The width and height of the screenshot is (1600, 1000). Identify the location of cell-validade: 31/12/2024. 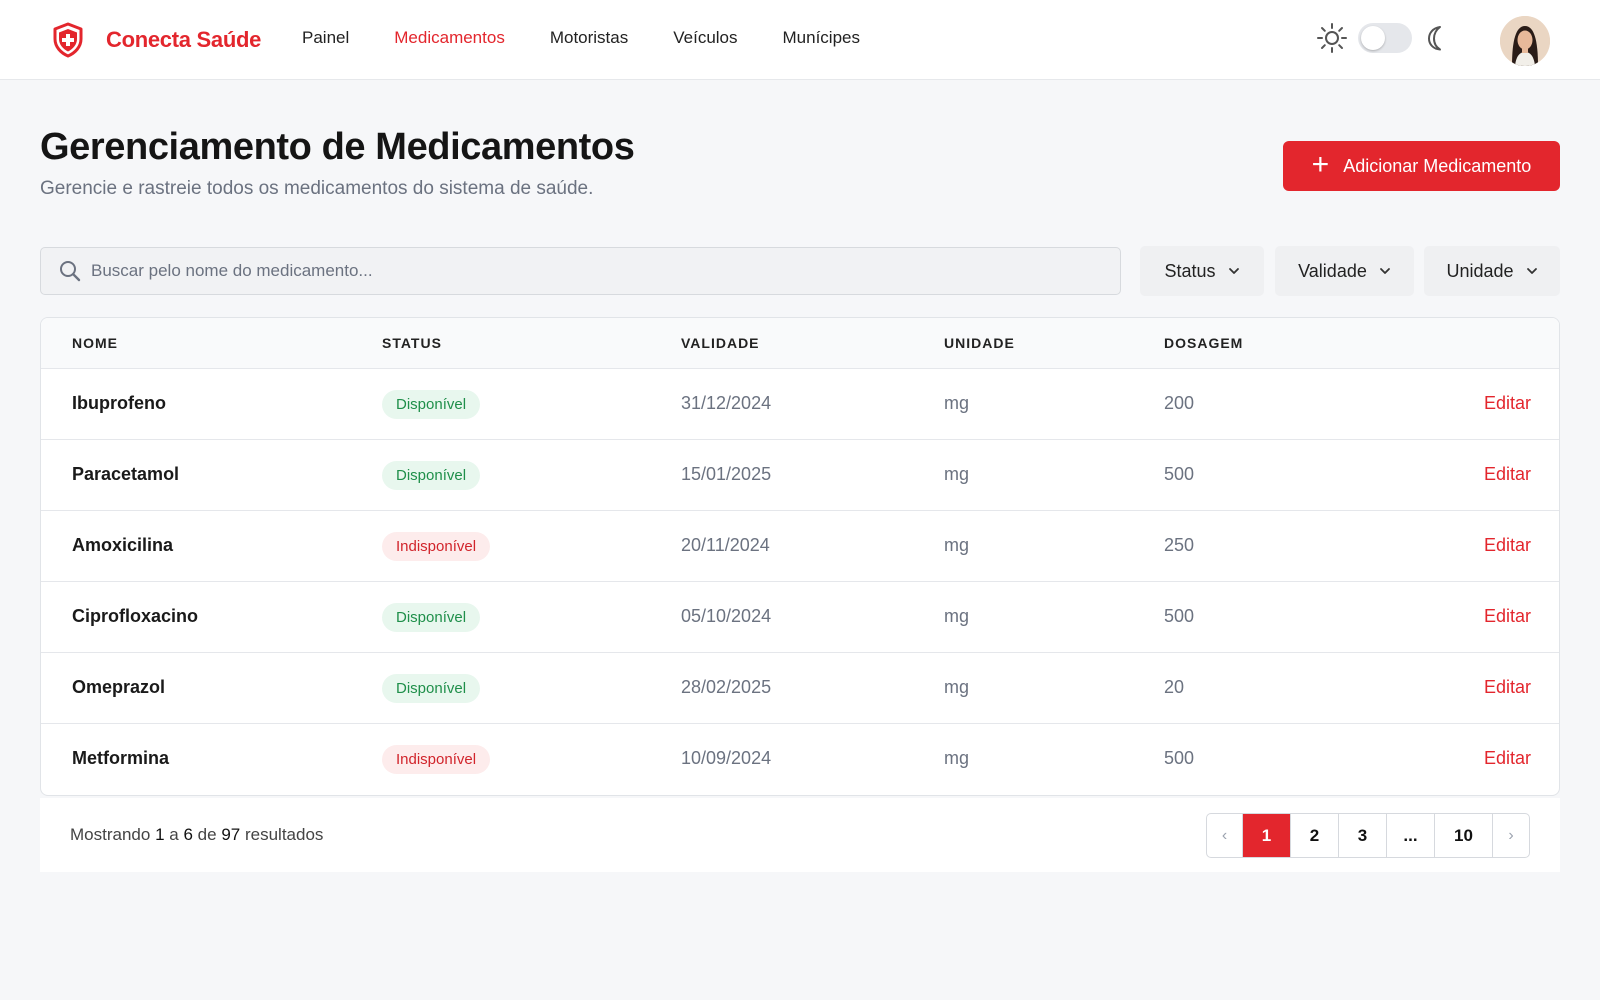
(726, 403).